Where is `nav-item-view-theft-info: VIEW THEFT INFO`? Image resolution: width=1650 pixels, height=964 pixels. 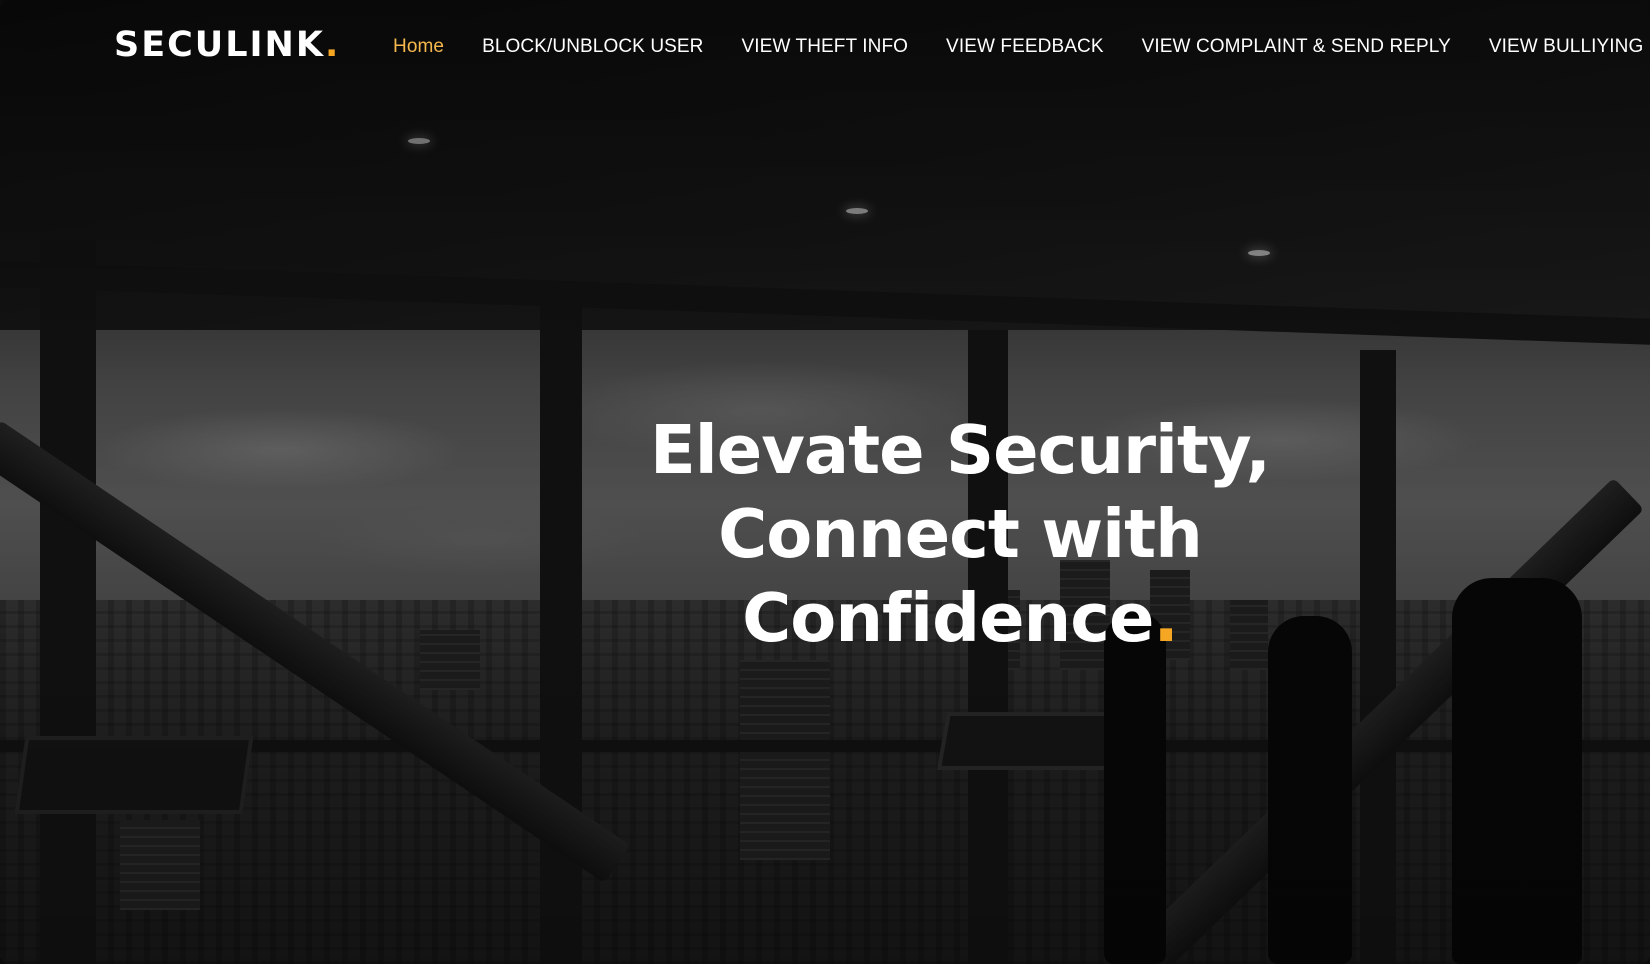 nav-item-view-theft-info: VIEW THEFT INFO is located at coordinates (825, 47).